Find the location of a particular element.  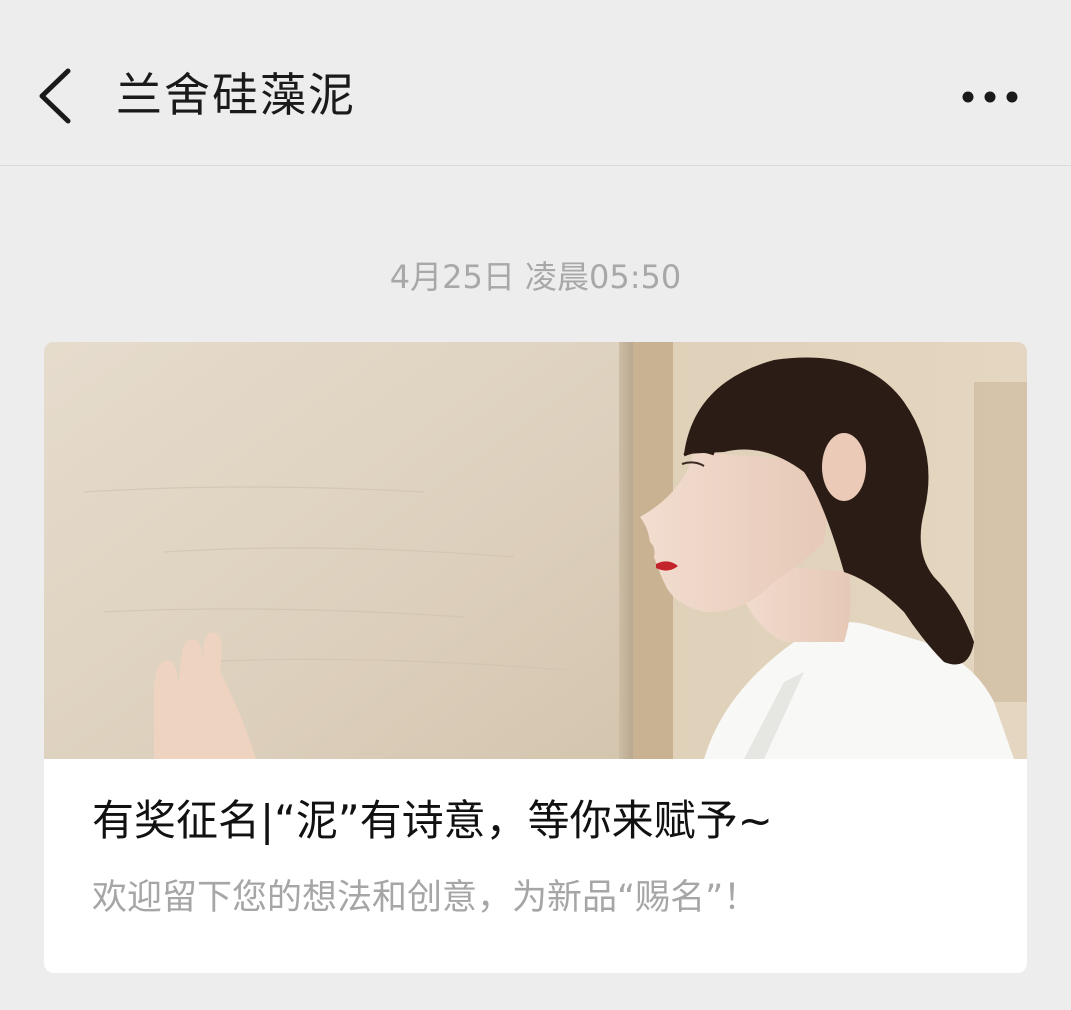

chevron-left-icon is located at coordinates (55, 96).